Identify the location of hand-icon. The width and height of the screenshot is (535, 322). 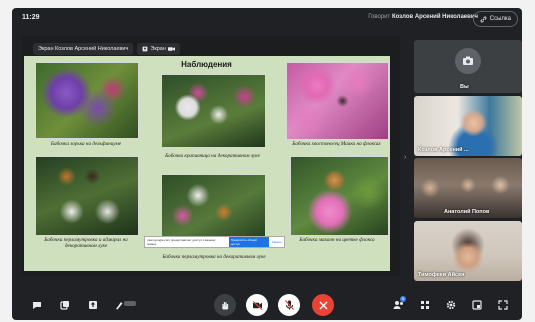
(225, 306).